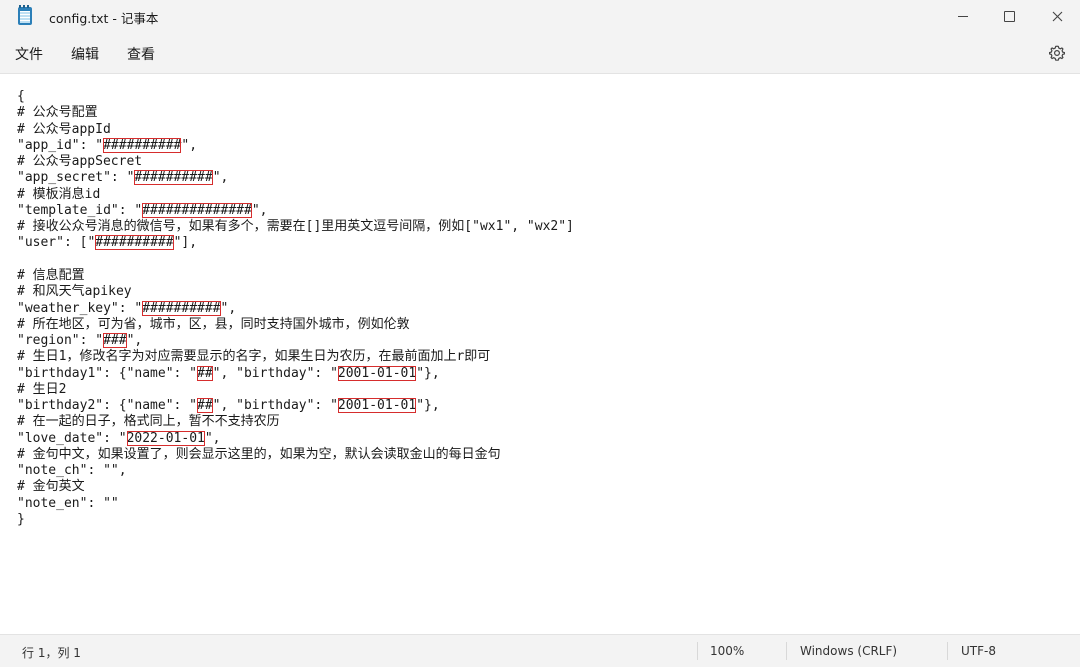 The height and width of the screenshot is (667, 1080). I want to click on title-bar: config.txt - 记事本, so click(540, 16).